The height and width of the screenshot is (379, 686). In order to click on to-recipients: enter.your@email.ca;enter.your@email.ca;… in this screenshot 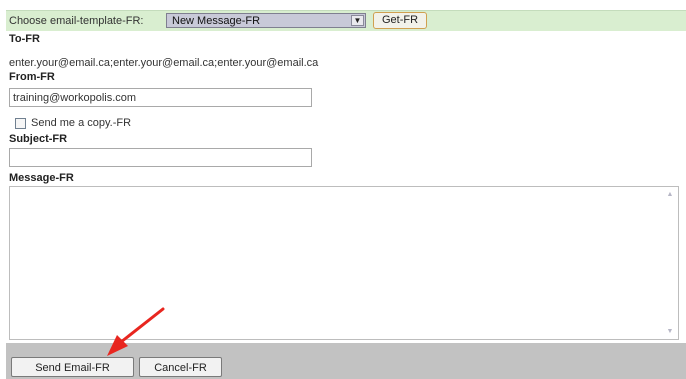, I will do `click(164, 63)`.